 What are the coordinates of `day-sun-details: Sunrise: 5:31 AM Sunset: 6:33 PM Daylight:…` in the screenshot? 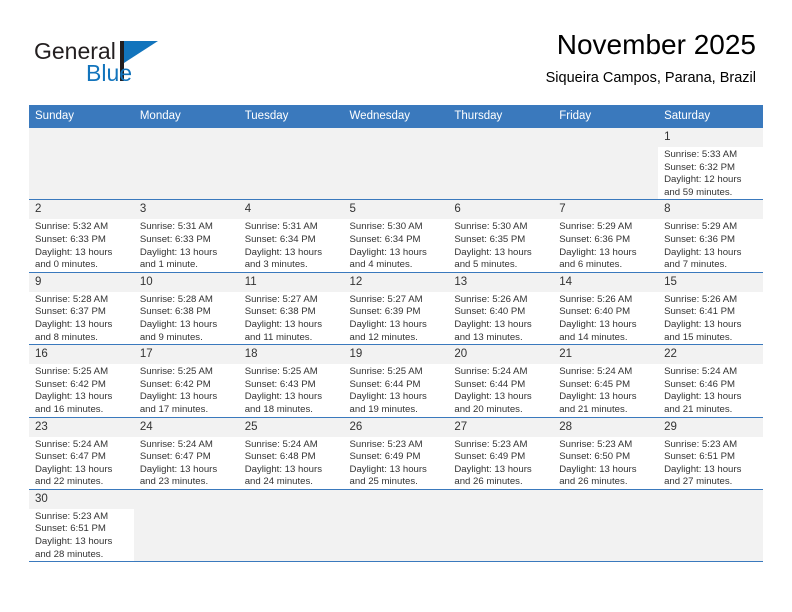 It's located at (186, 245).